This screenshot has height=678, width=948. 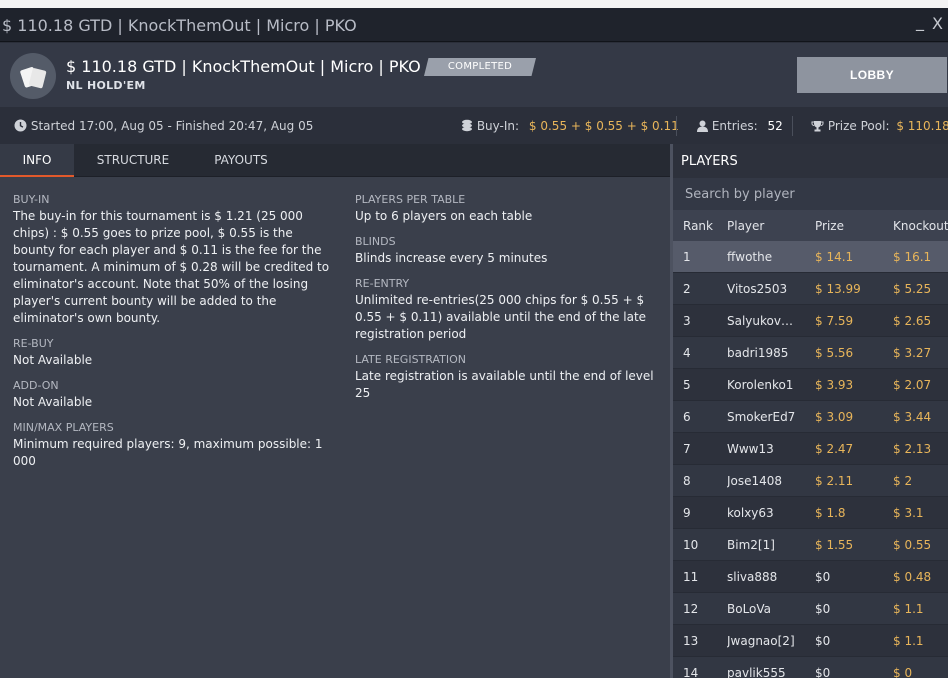 I want to click on player-row: 11 sliva888 $0 $ 0.48, so click(x=810, y=577).